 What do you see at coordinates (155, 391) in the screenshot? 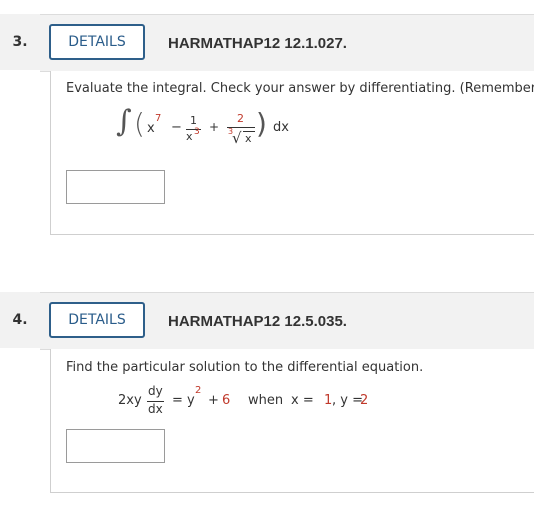
I see `dy-numerator: dy` at bounding box center [155, 391].